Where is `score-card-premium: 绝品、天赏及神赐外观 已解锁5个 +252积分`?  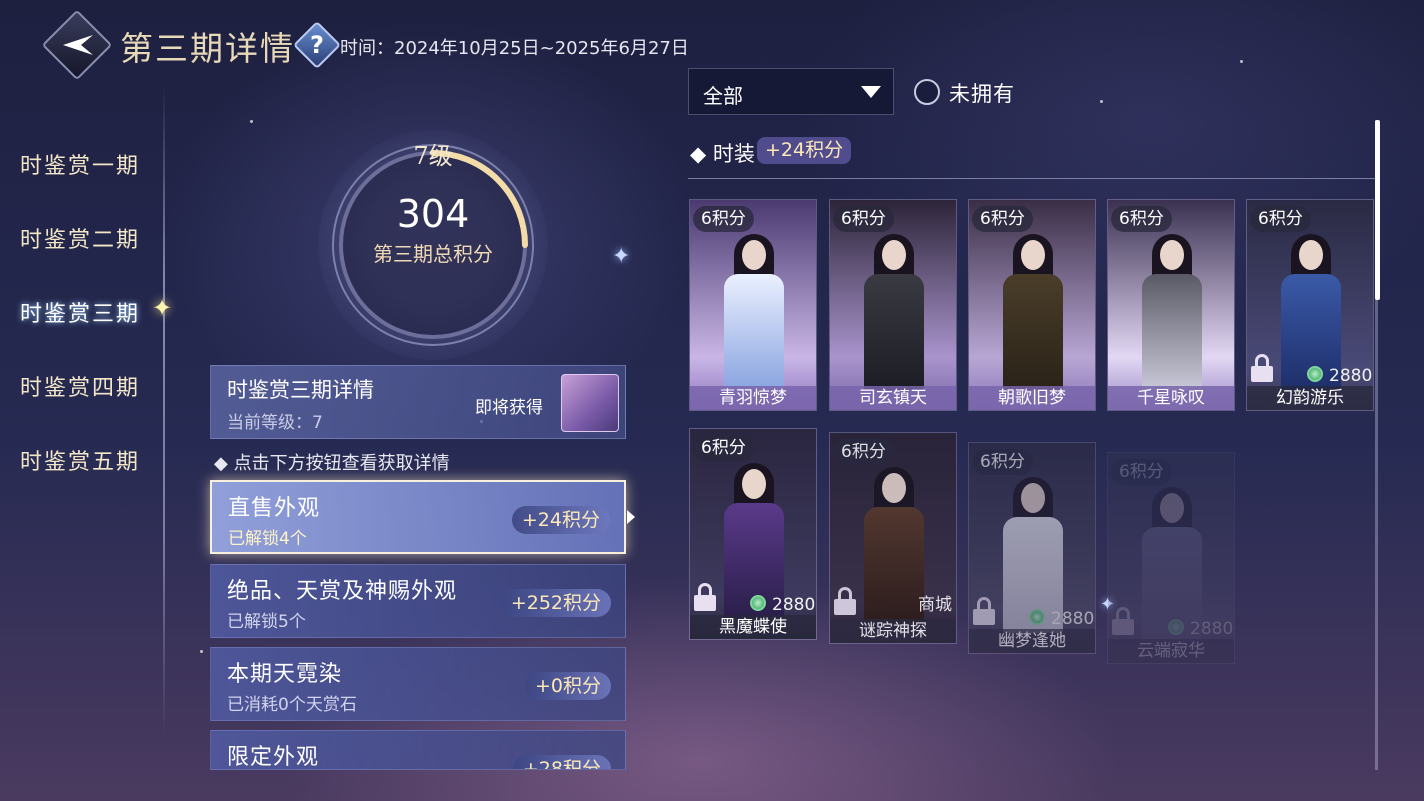 score-card-premium: 绝品、天赏及神赐外观 已解锁5个 +252积分 is located at coordinates (418, 601).